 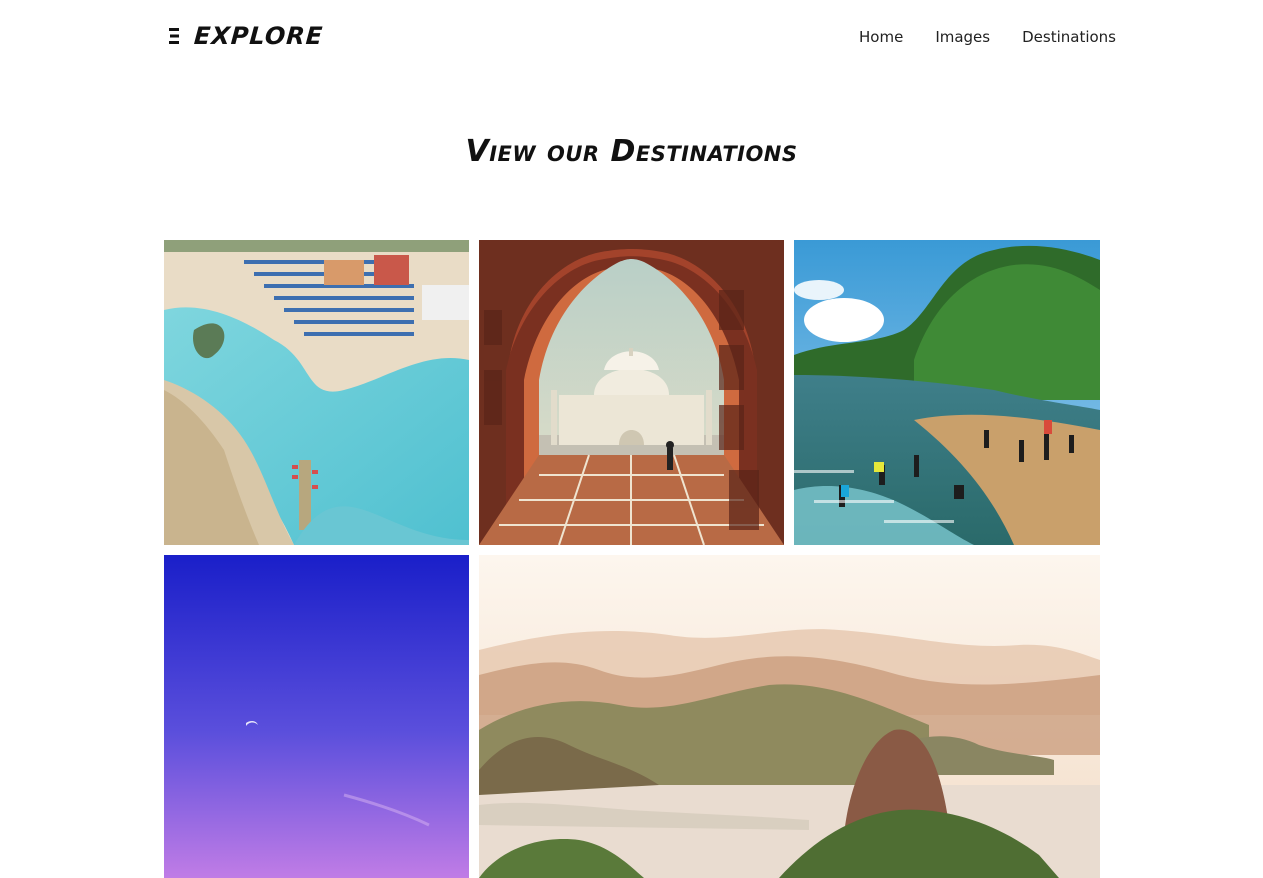 I want to click on river-photo, so click(x=947, y=392).